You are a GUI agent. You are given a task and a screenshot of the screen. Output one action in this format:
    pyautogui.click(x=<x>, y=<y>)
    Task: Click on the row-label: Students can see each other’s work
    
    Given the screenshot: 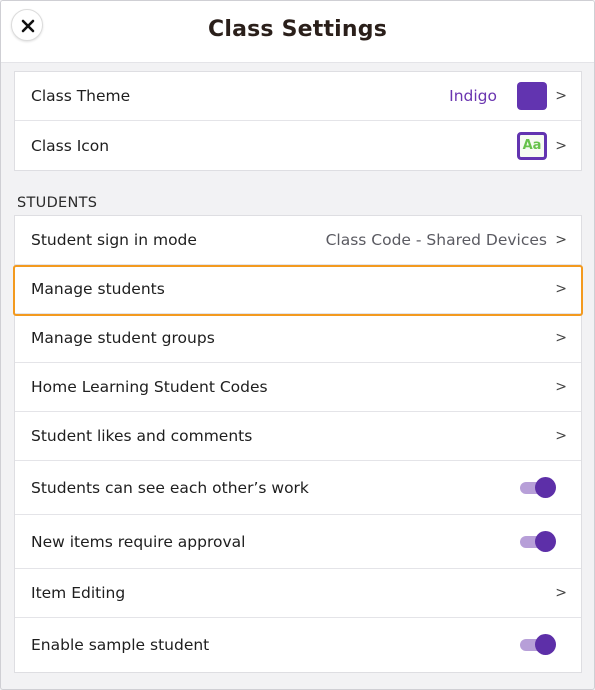 What is the action you would take?
    pyautogui.click(x=170, y=487)
    